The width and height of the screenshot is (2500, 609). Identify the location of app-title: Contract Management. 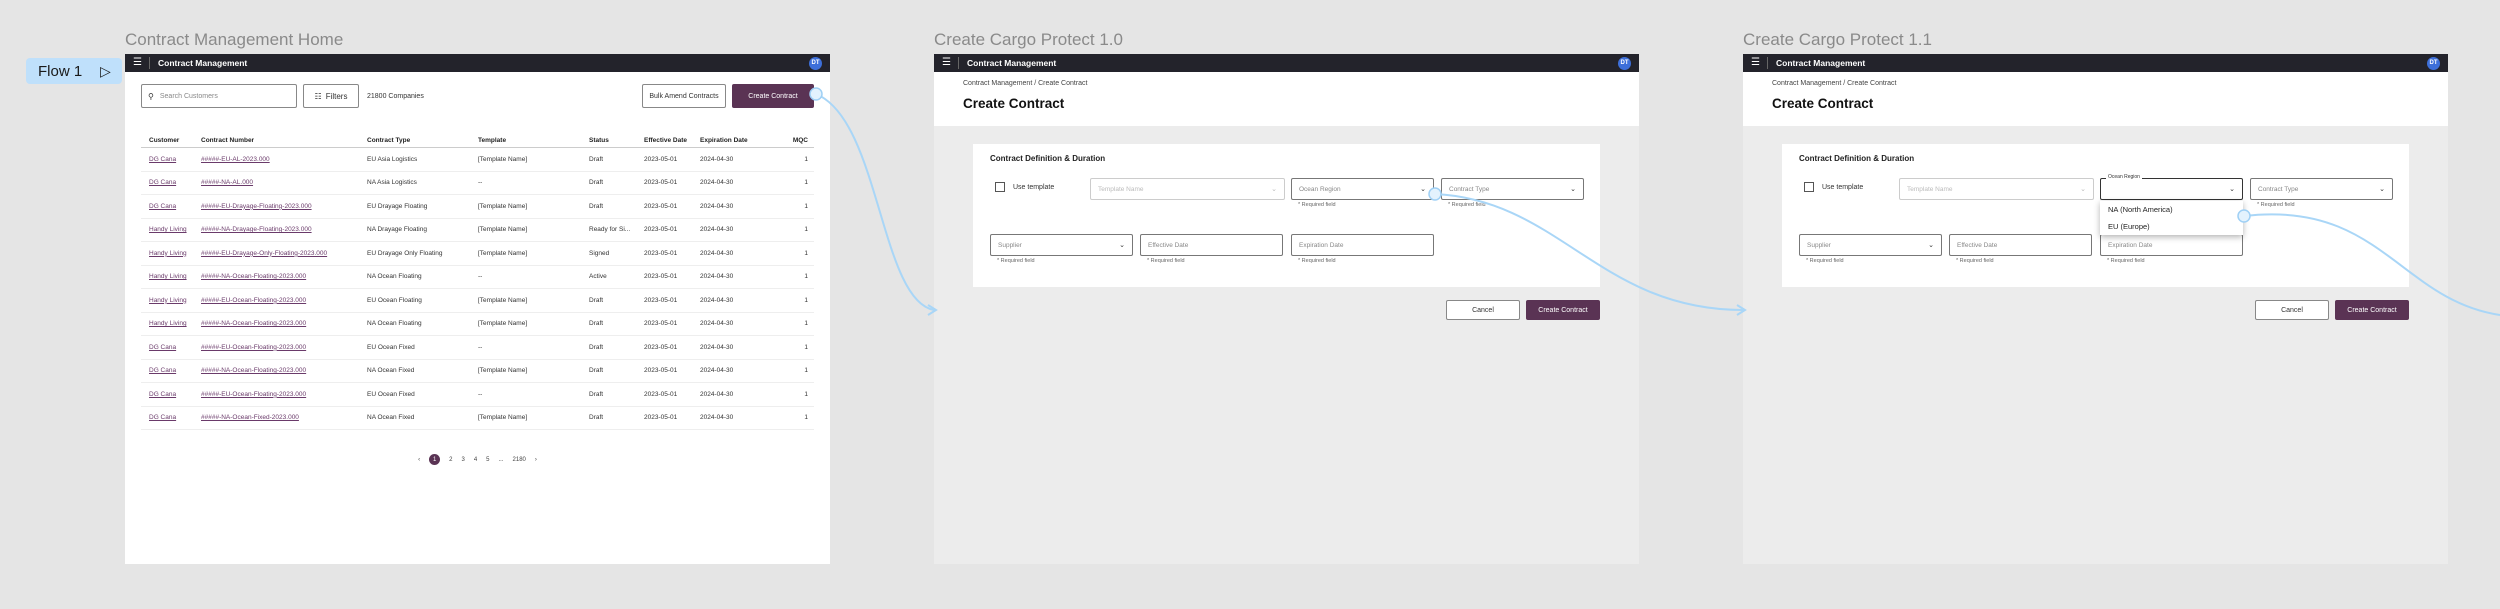
(203, 63).